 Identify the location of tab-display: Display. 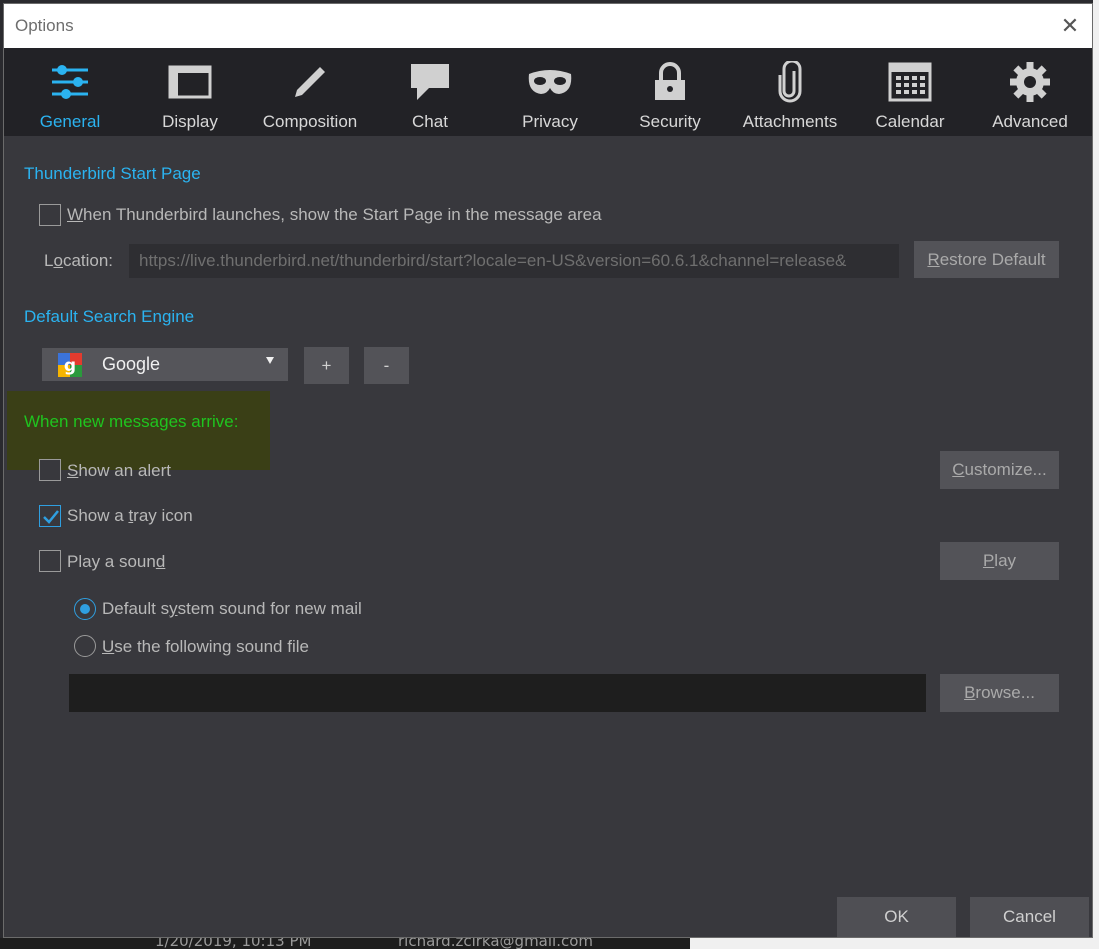
(190, 92).